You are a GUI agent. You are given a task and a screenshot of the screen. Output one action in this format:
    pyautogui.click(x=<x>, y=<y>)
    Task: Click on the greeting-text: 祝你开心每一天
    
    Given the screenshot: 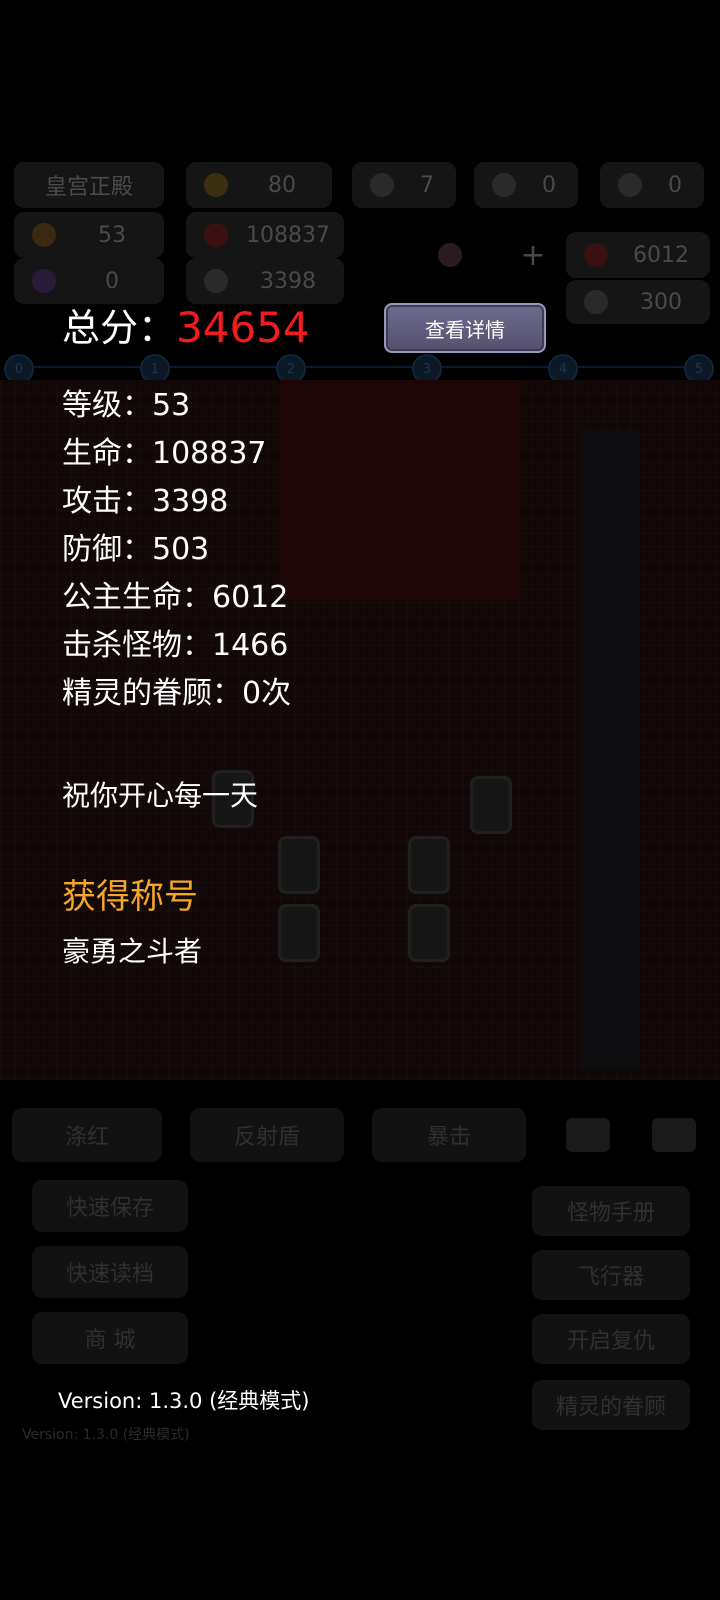 What is the action you would take?
    pyautogui.click(x=160, y=795)
    